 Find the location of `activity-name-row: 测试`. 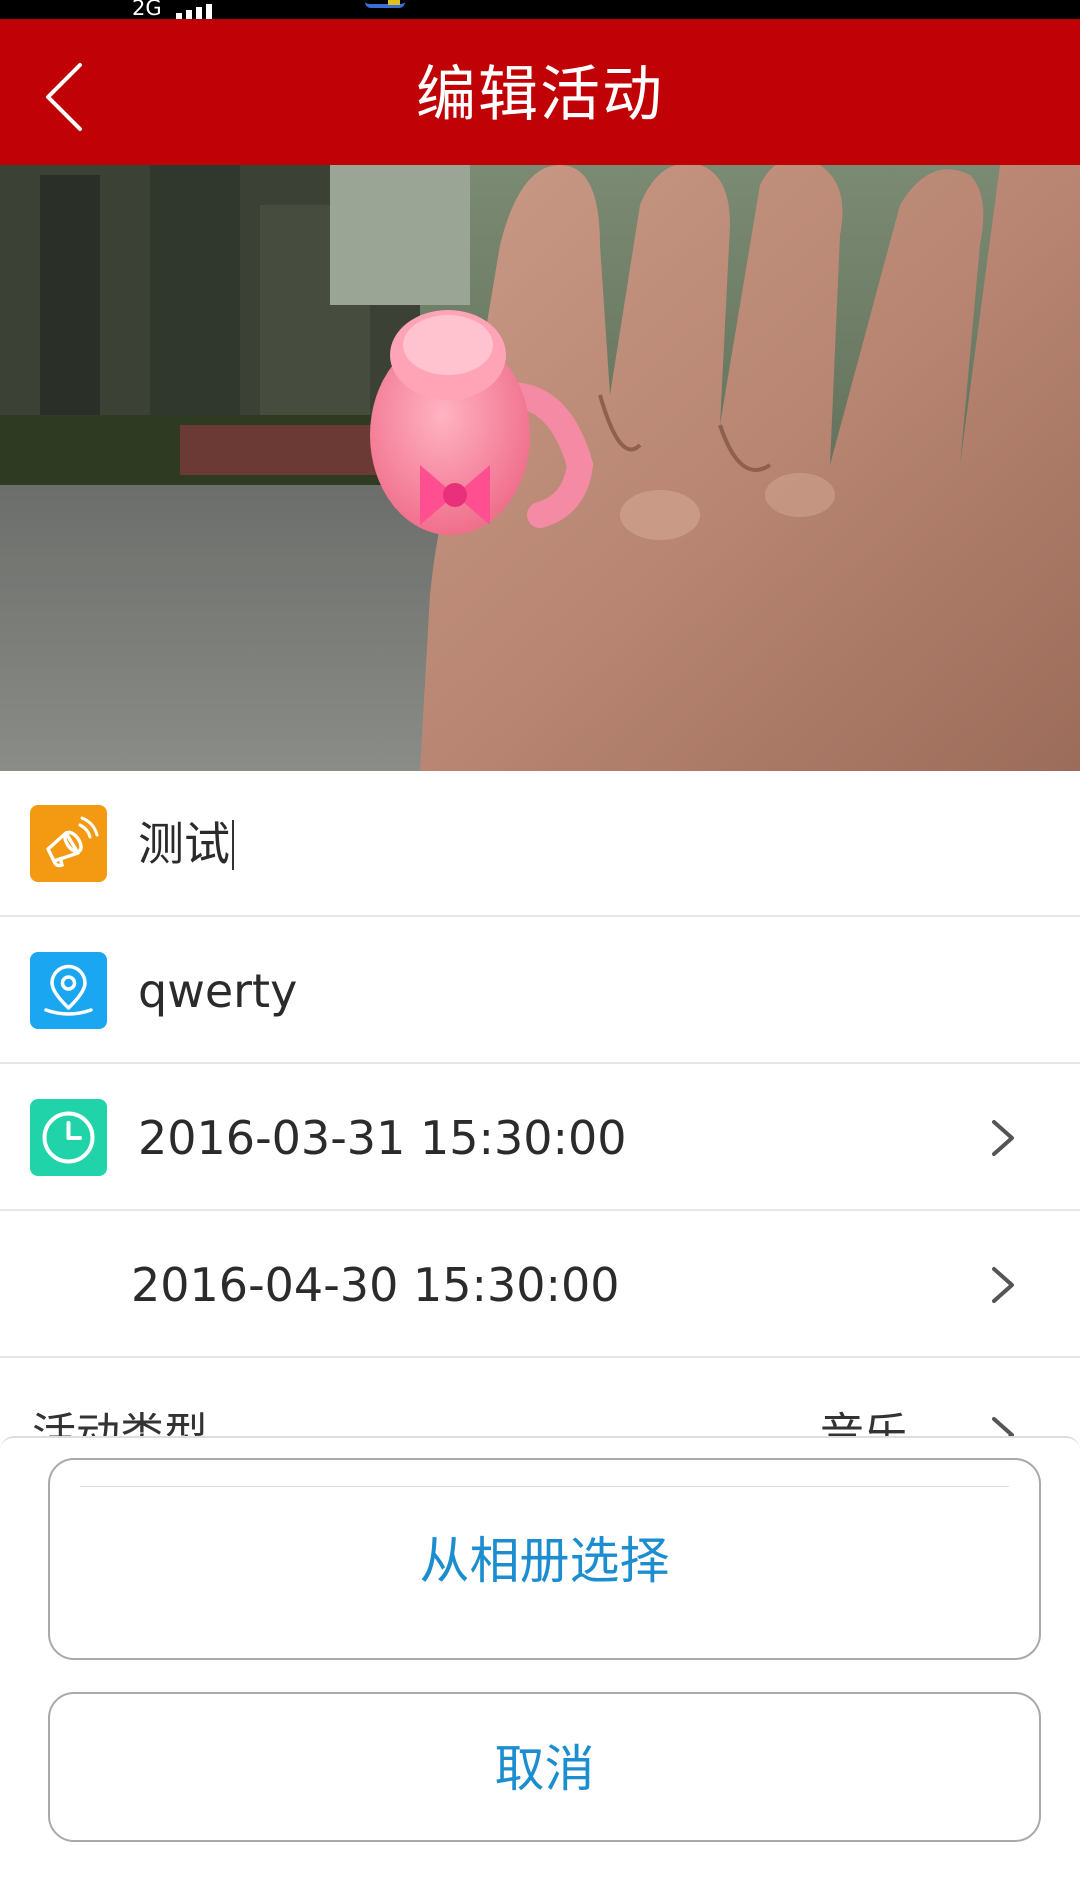

activity-name-row: 测试 is located at coordinates (540, 844).